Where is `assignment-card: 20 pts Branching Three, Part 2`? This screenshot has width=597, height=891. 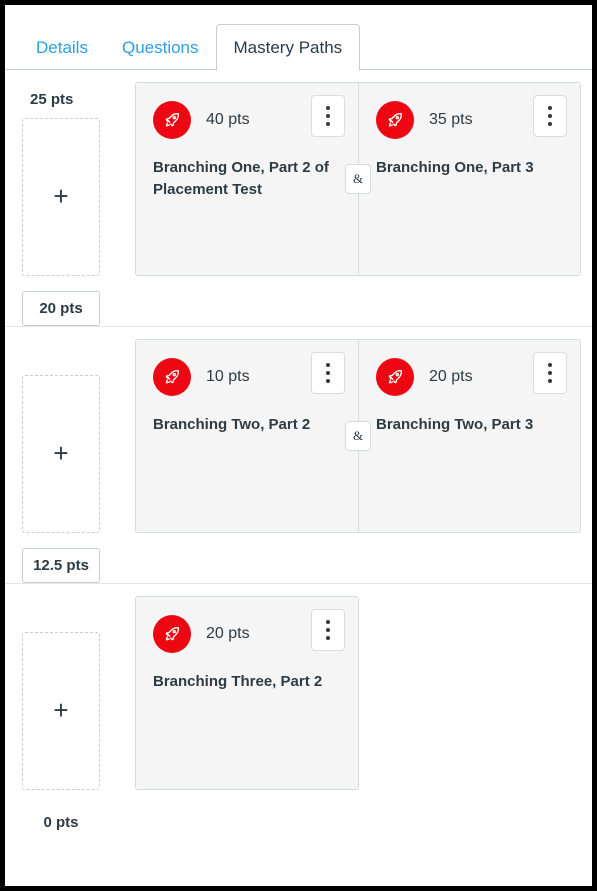 assignment-card: 20 pts Branching Three, Part 2 is located at coordinates (247, 693).